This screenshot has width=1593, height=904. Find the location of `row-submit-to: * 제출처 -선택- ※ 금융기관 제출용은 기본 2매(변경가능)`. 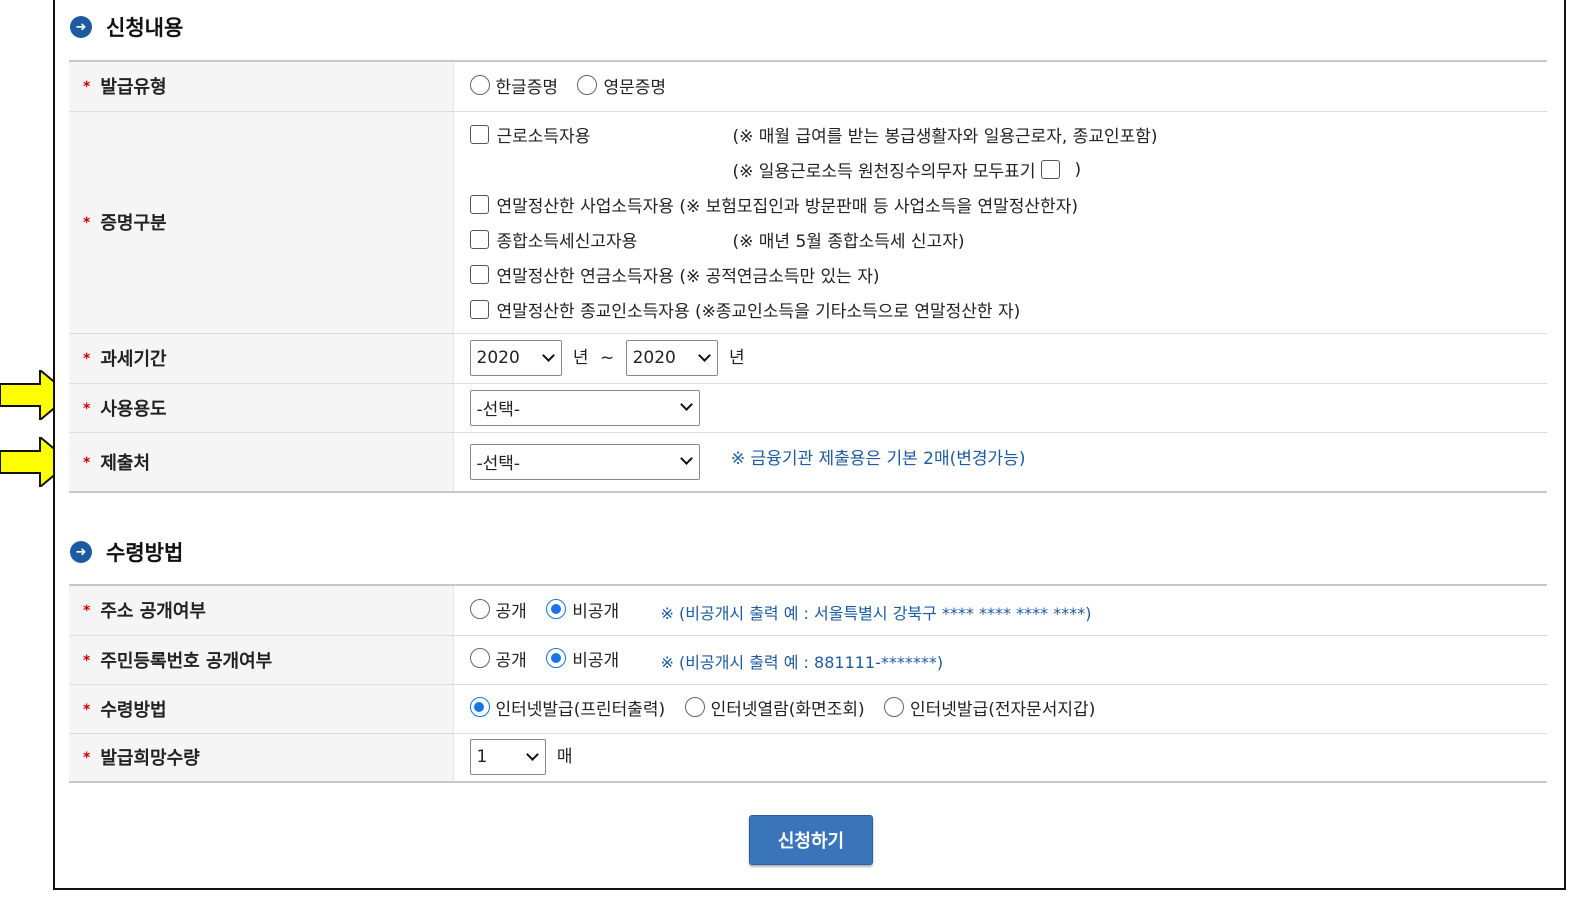

row-submit-to: * 제출처 -선택- ※ 금융기관 제출용은 기본 2매(변경가능) is located at coordinates (808, 462).